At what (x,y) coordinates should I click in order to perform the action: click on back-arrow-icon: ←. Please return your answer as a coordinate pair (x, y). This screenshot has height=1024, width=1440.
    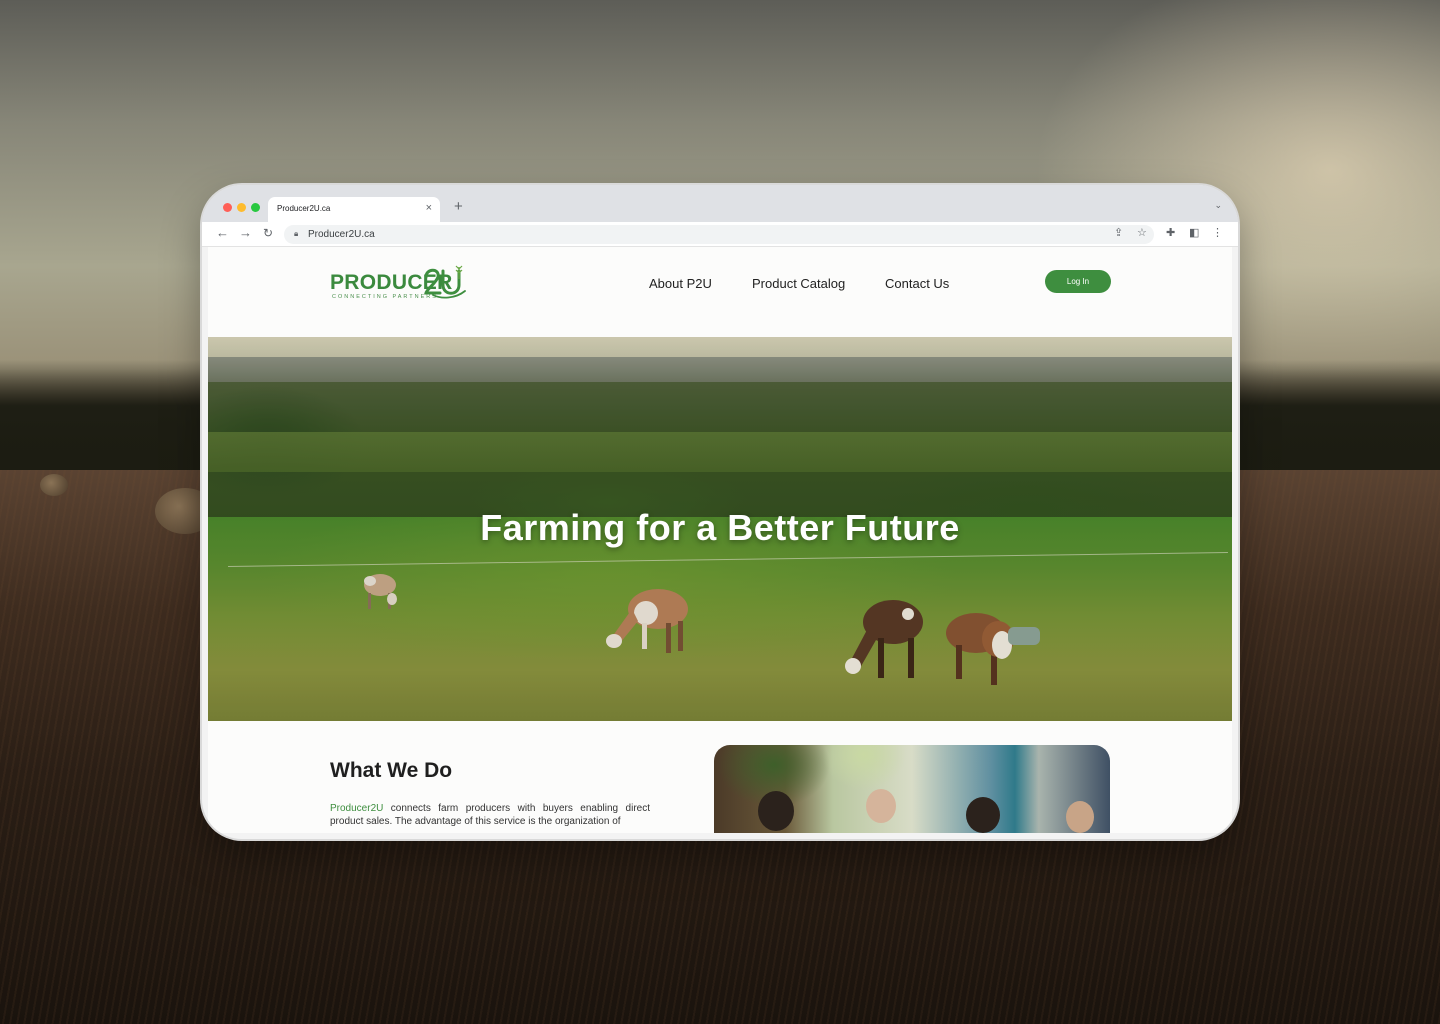
    Looking at the image, I should click on (222, 233).